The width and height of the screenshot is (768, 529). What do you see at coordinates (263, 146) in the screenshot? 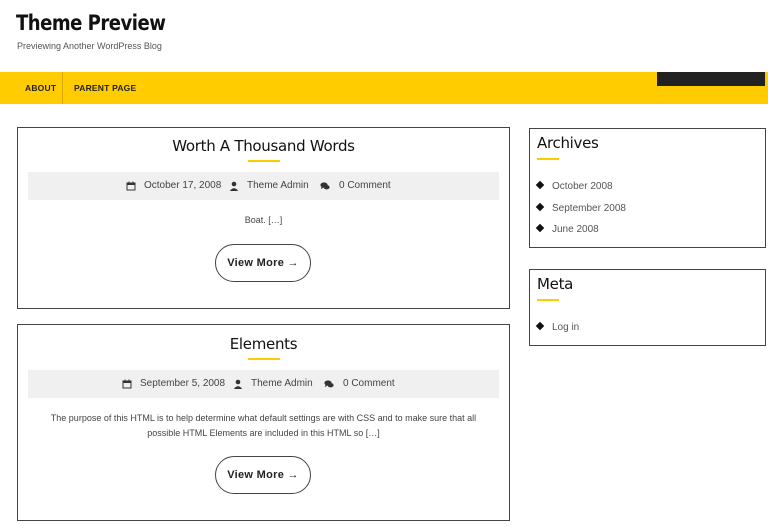
I see `post-title: Worth A Thousand Words` at bounding box center [263, 146].